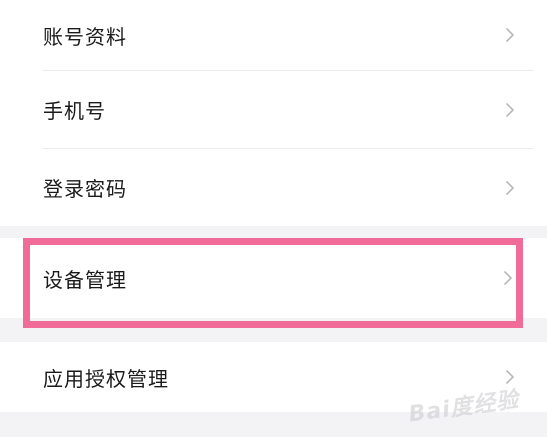  What do you see at coordinates (273, 232) in the screenshot?
I see `section-gap` at bounding box center [273, 232].